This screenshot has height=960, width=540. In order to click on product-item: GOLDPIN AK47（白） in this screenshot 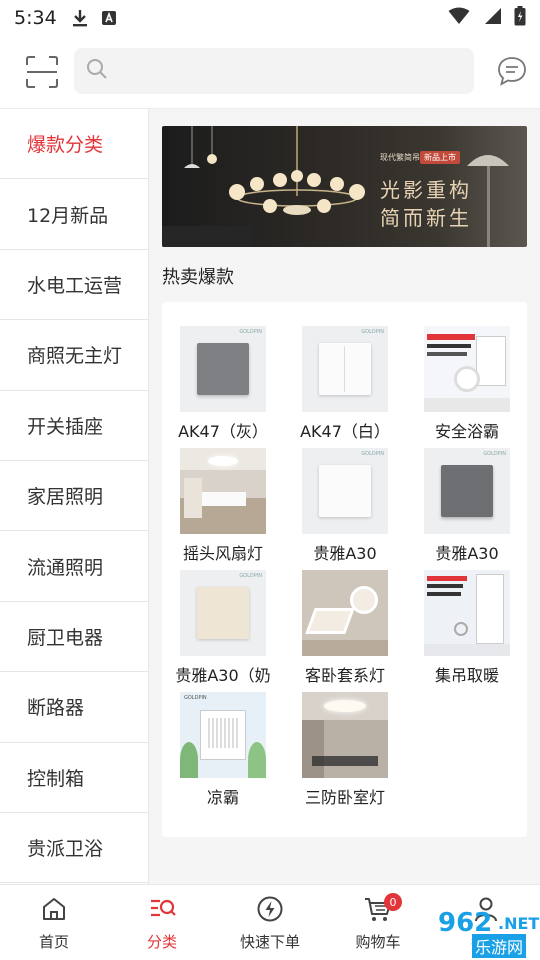, I will do `click(340, 386)`.